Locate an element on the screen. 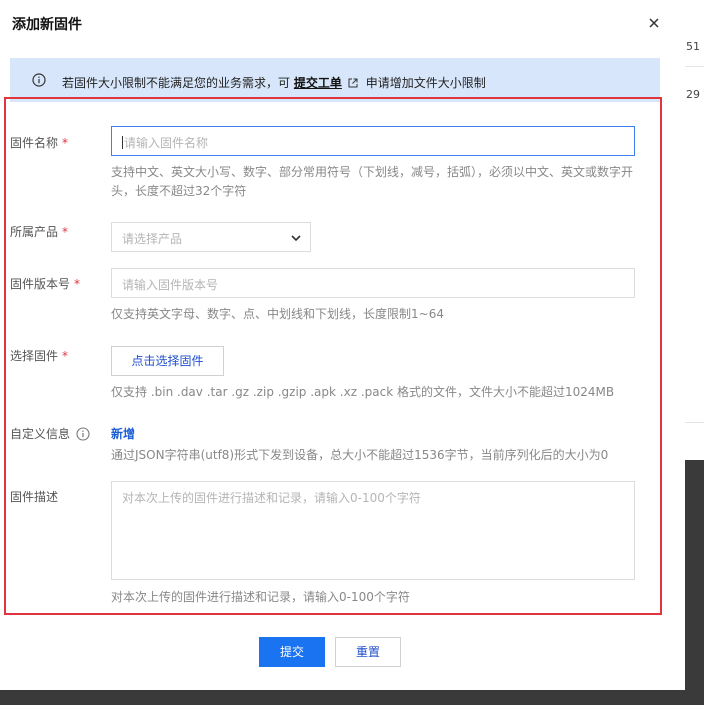 The image size is (704, 705). notice-text-after: 申请增加文件大小限制 is located at coordinates (425, 83).